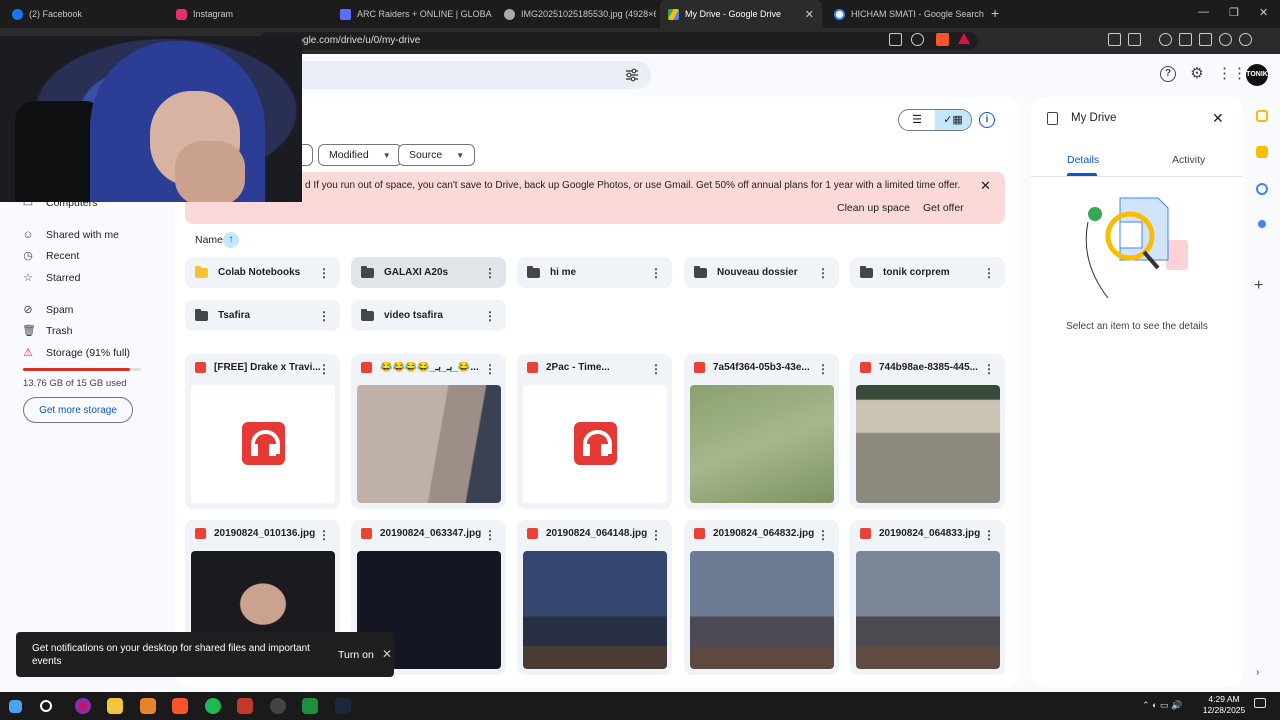  What do you see at coordinates (46, 706) in the screenshot?
I see `search-icon` at bounding box center [46, 706].